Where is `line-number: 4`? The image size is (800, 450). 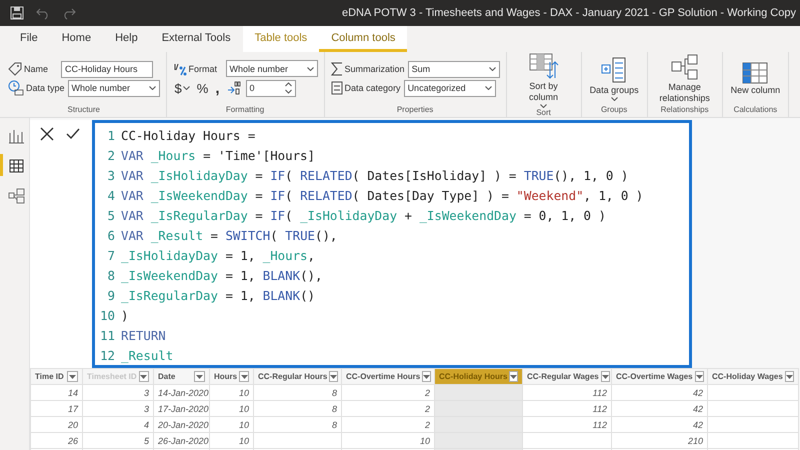
line-number: 4 is located at coordinates (110, 196).